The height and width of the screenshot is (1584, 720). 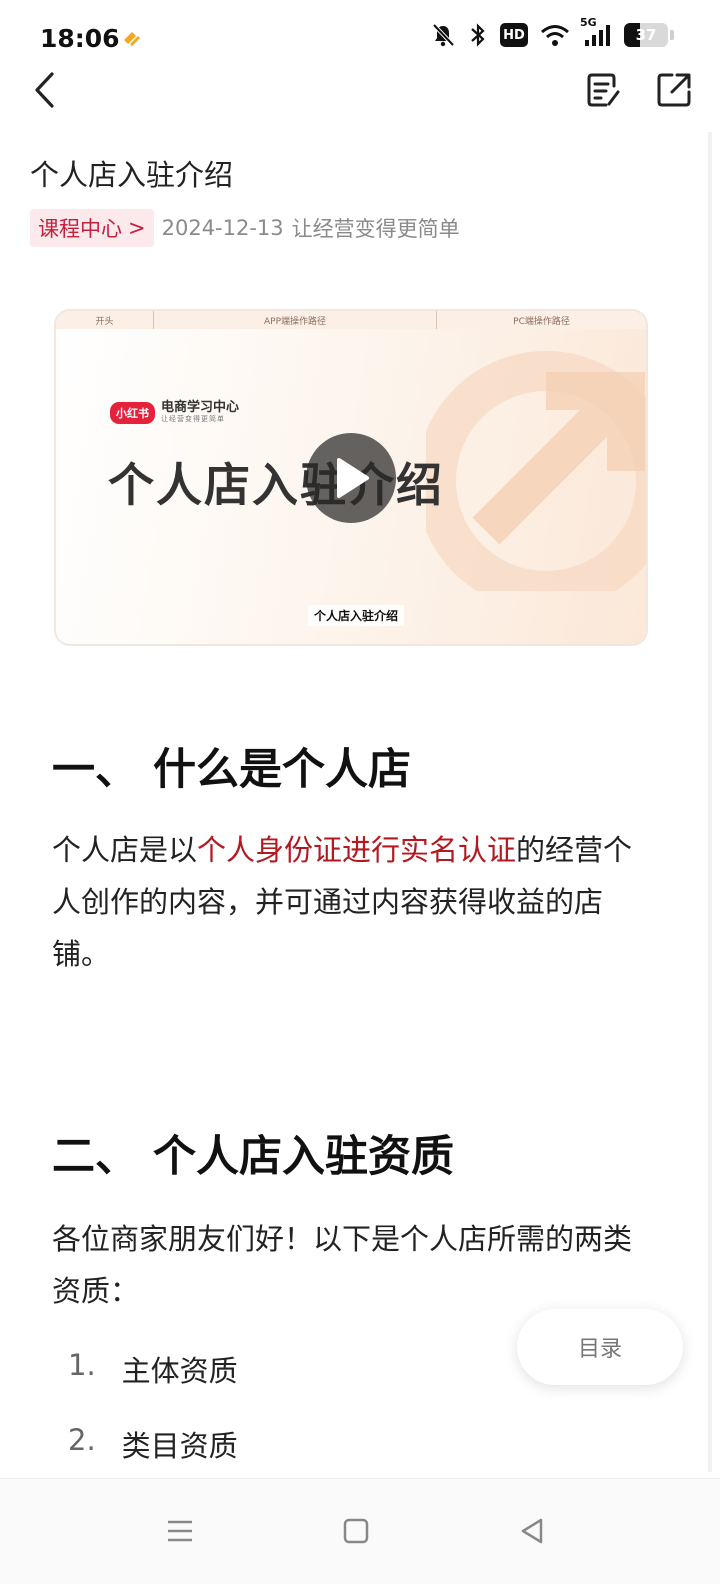 I want to click on notes-icon, so click(x=603, y=90).